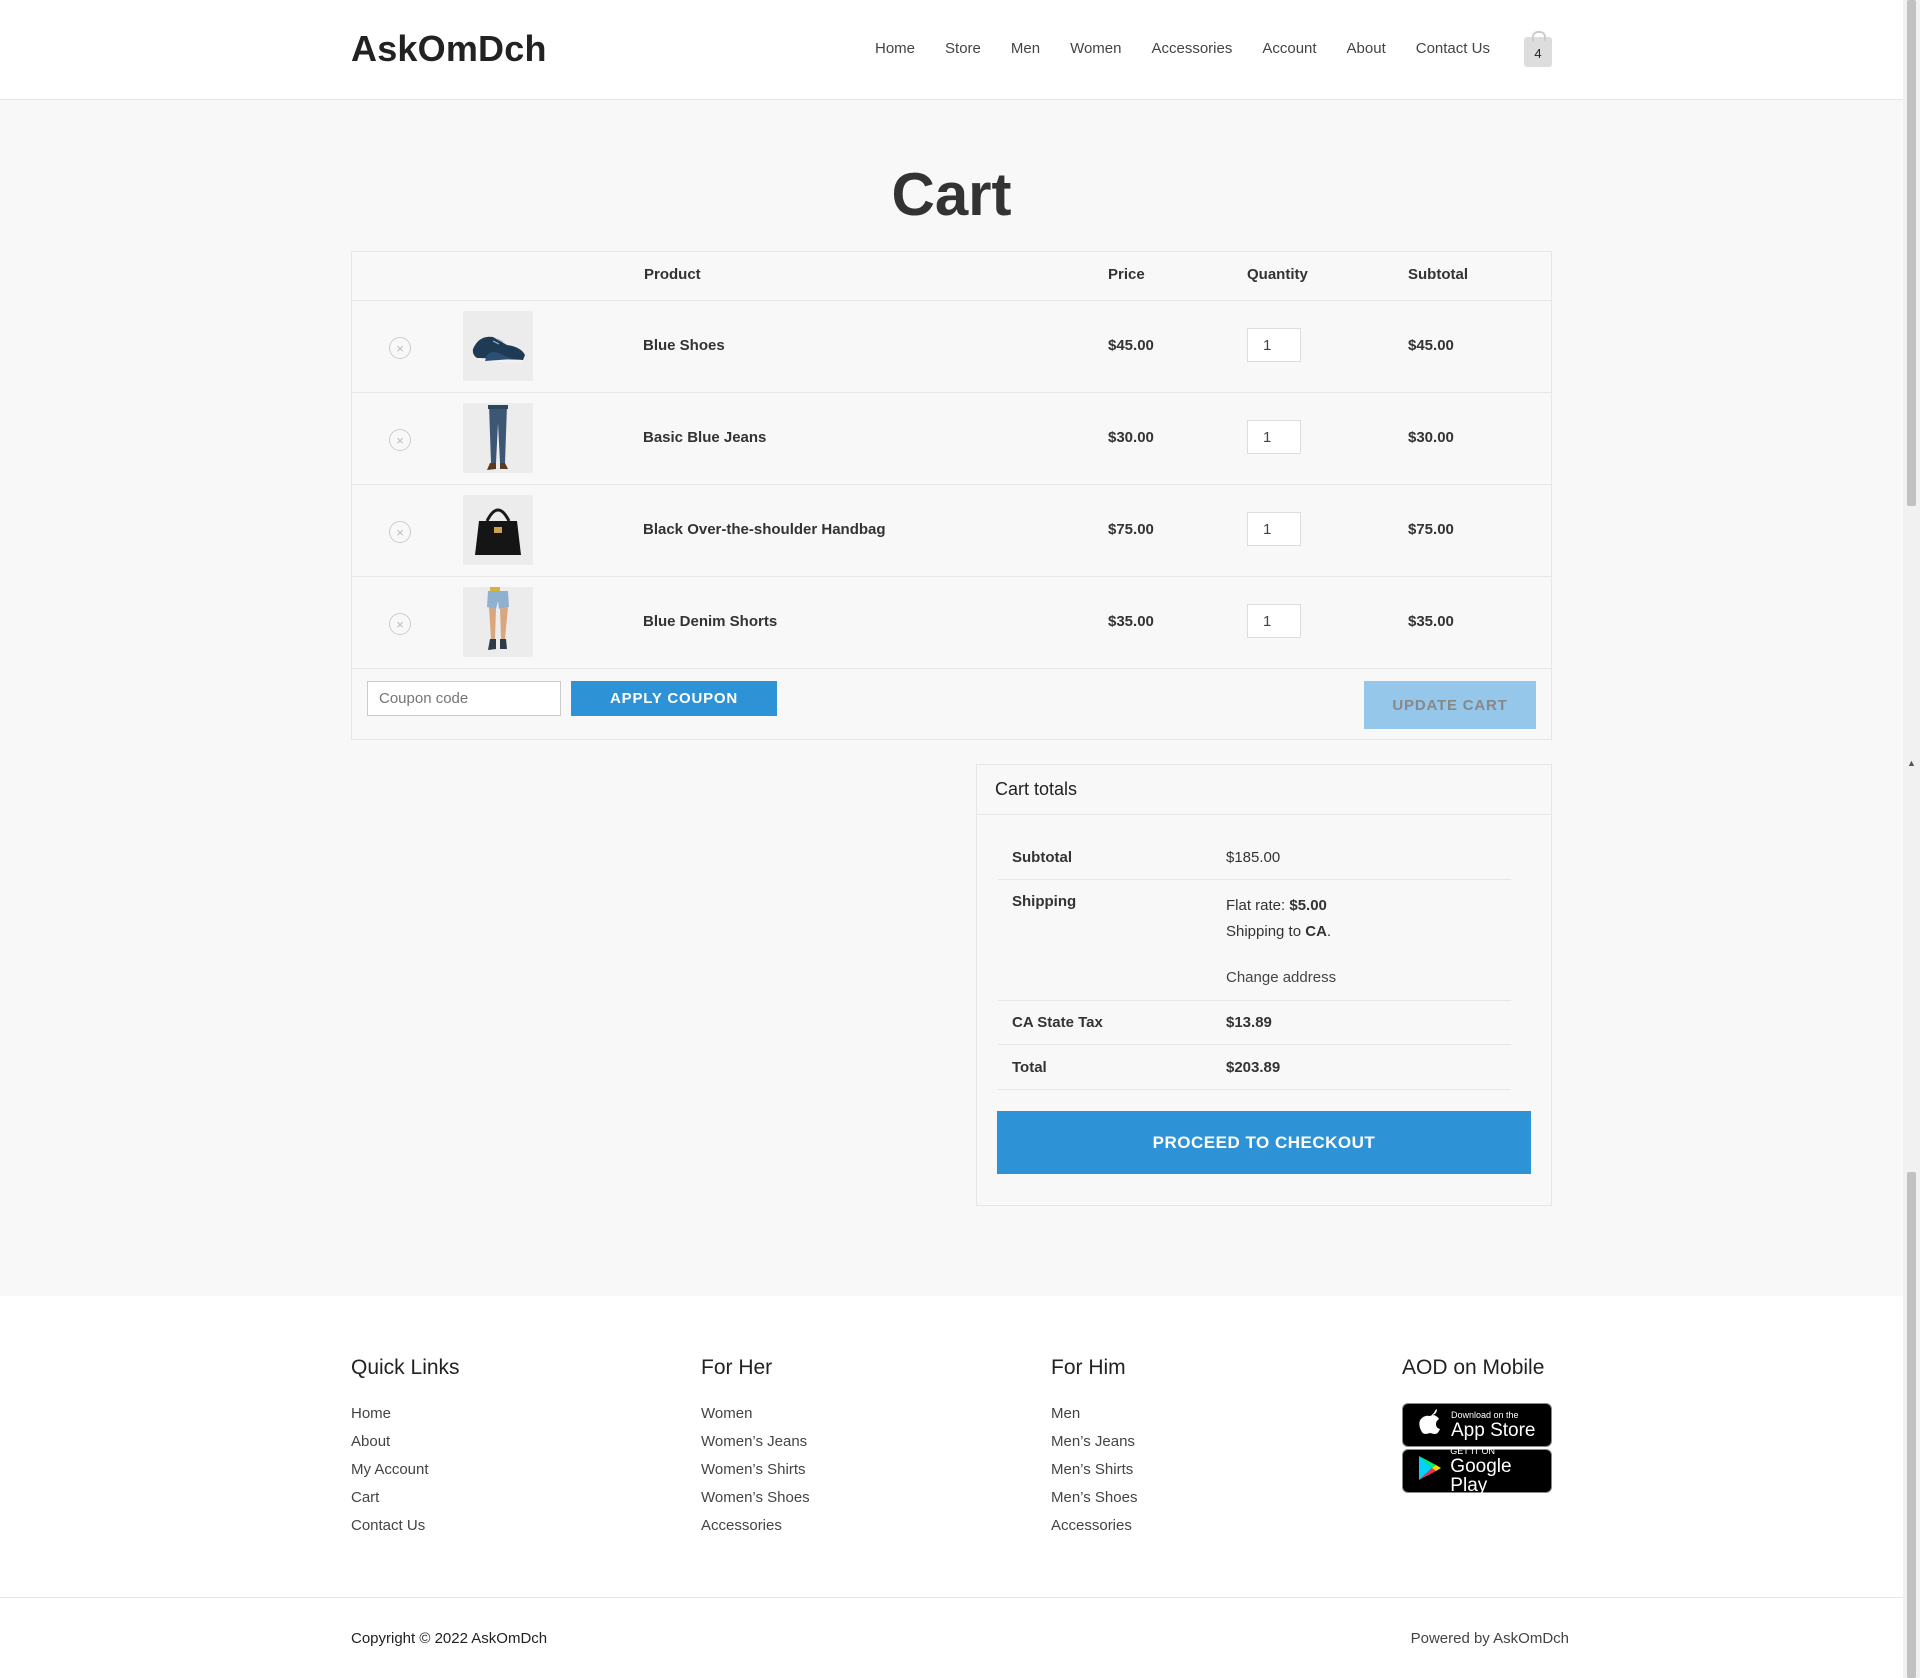  Describe the element at coordinates (1289, 48) in the screenshot. I see `nav-account: Account` at that location.